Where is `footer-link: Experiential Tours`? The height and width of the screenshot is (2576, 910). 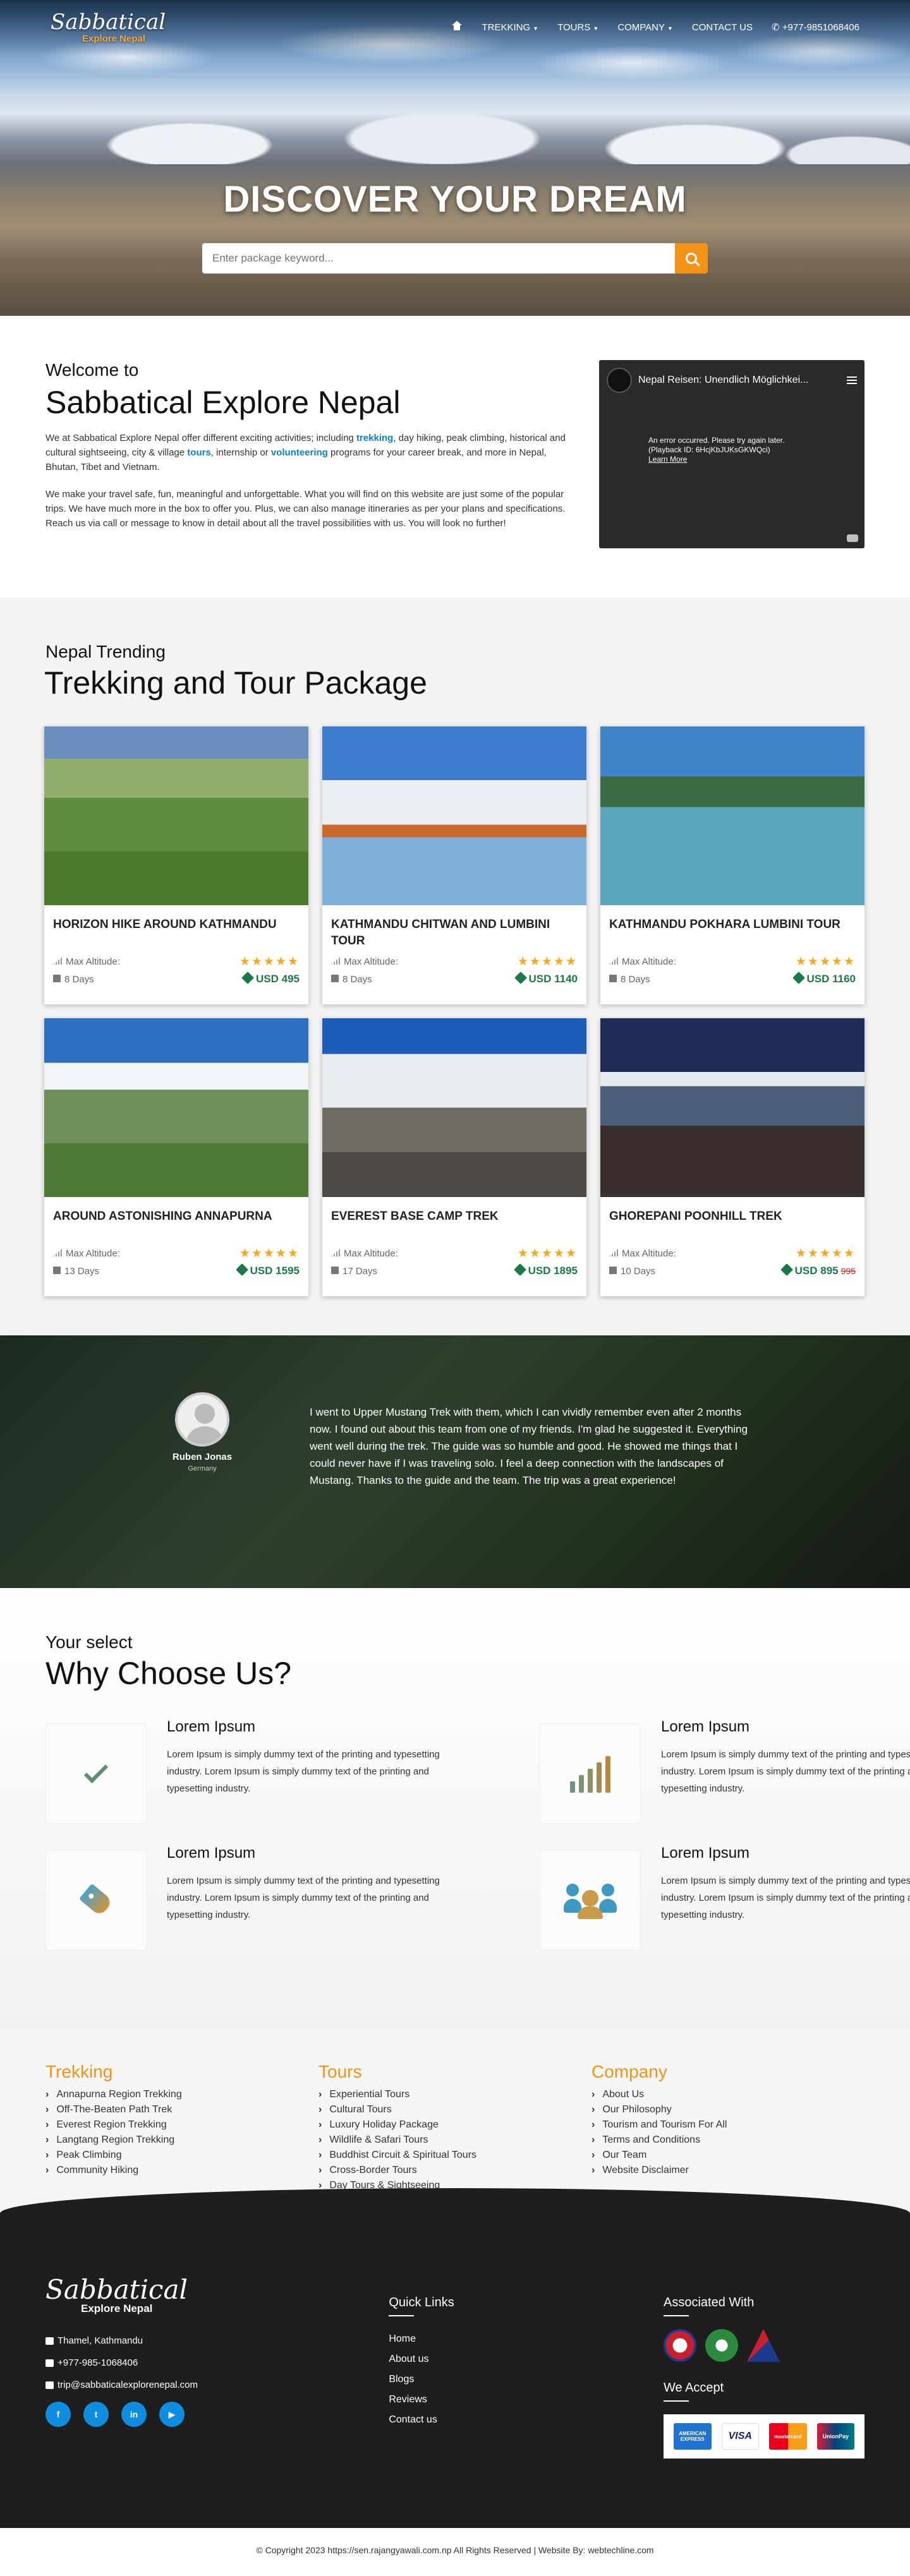 footer-link: Experiential Tours is located at coordinates (455, 2094).